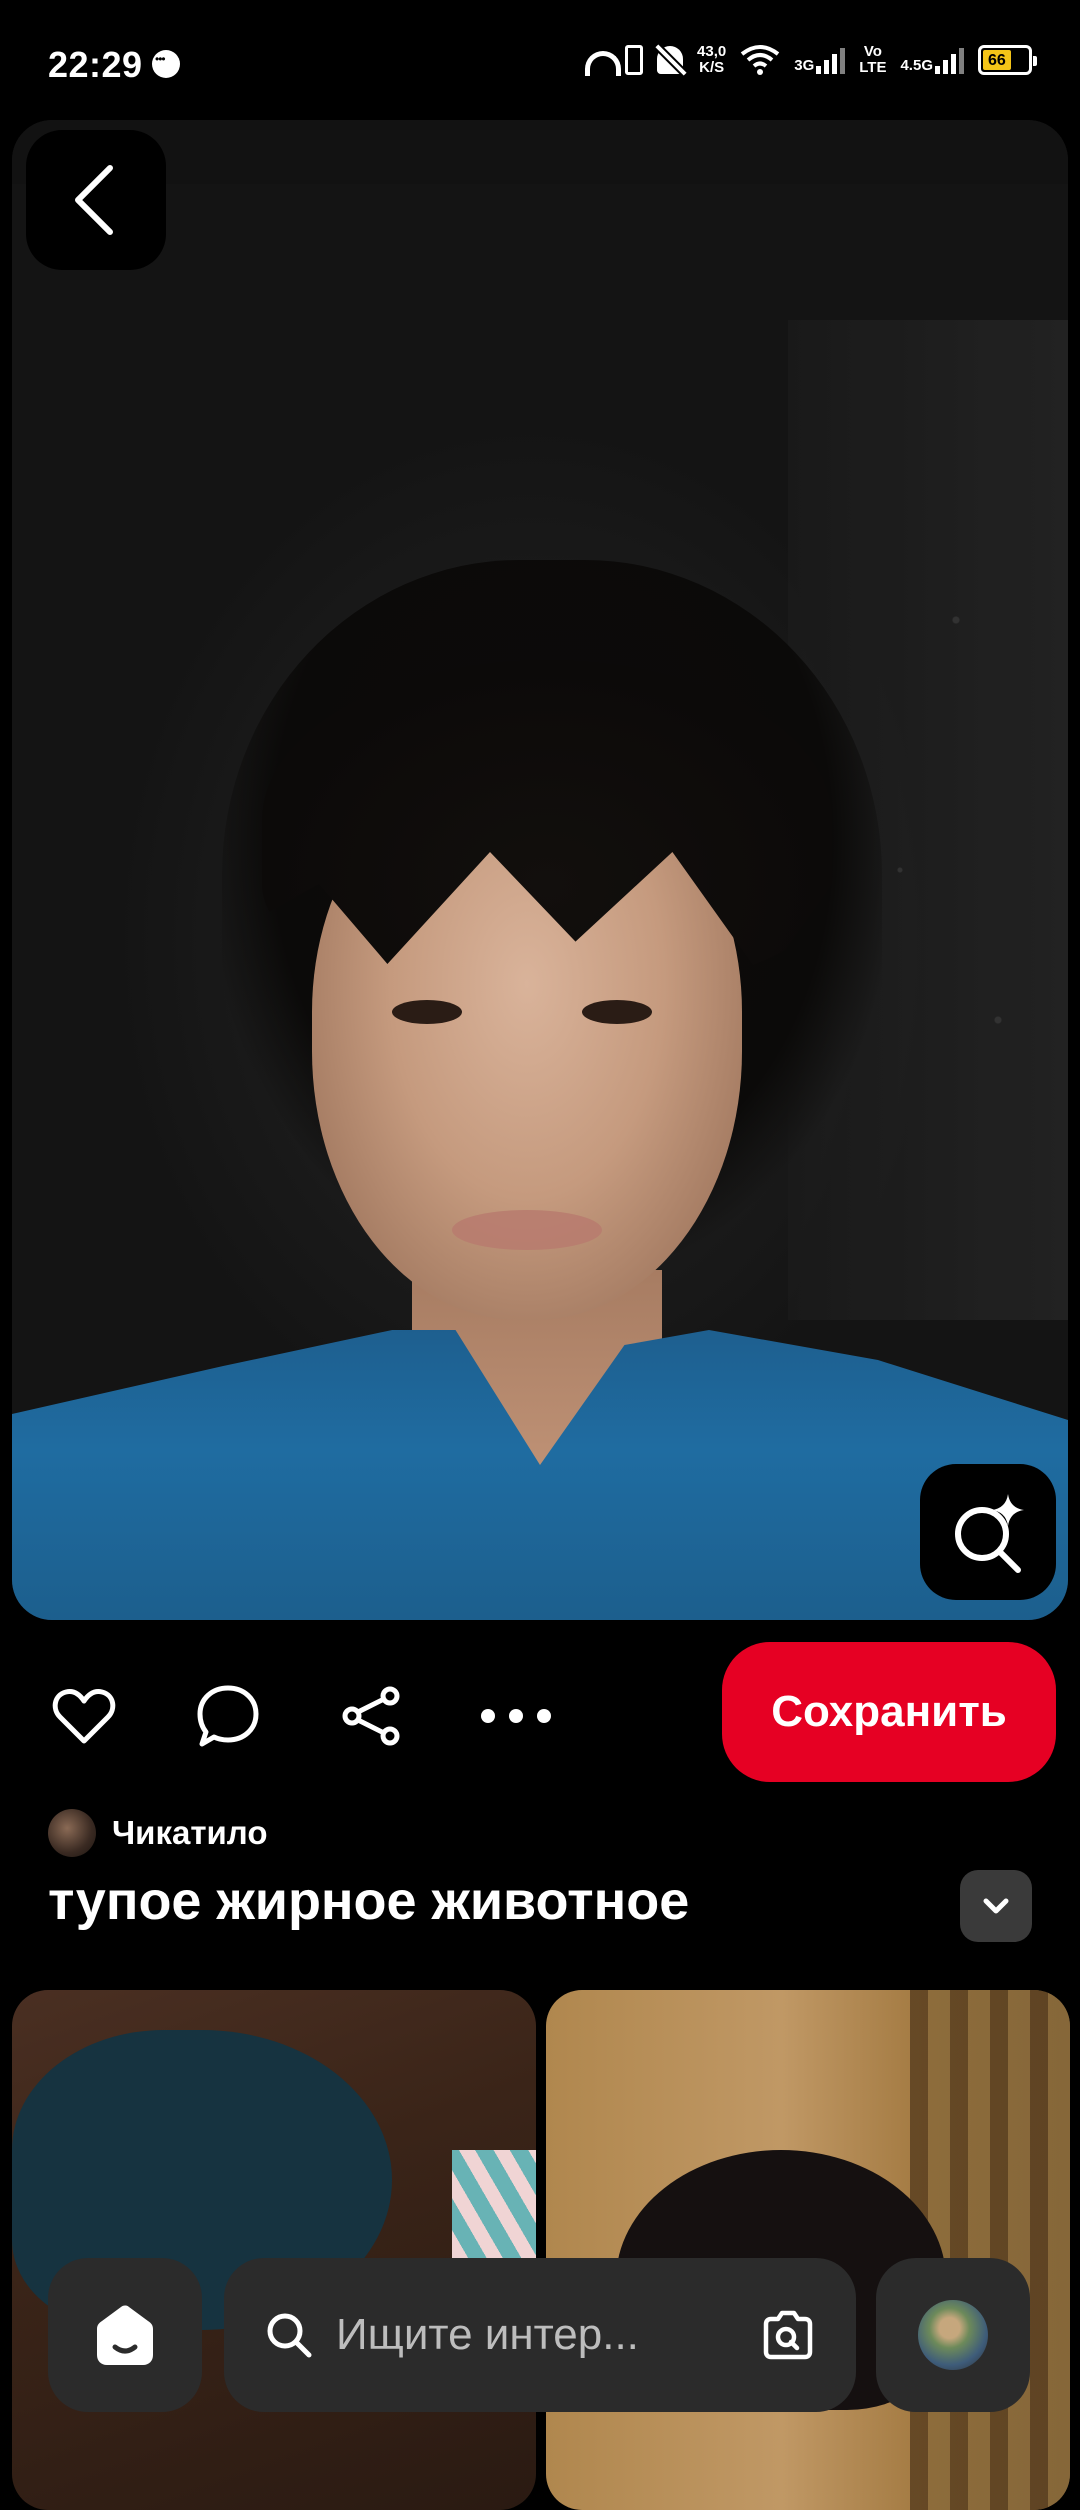 The width and height of the screenshot is (1080, 2510). Describe the element at coordinates (617, 1012) in the screenshot. I see `photo-eye-right` at that location.